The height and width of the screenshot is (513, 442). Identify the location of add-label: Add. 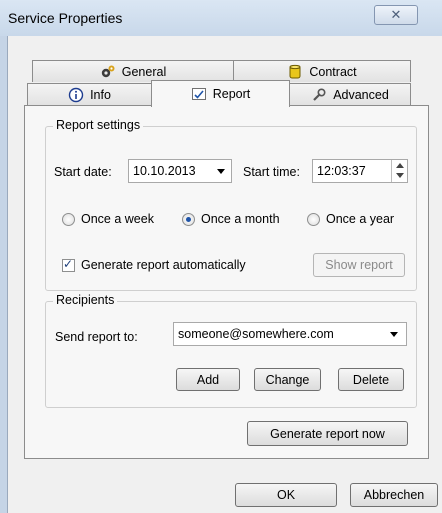
(208, 379).